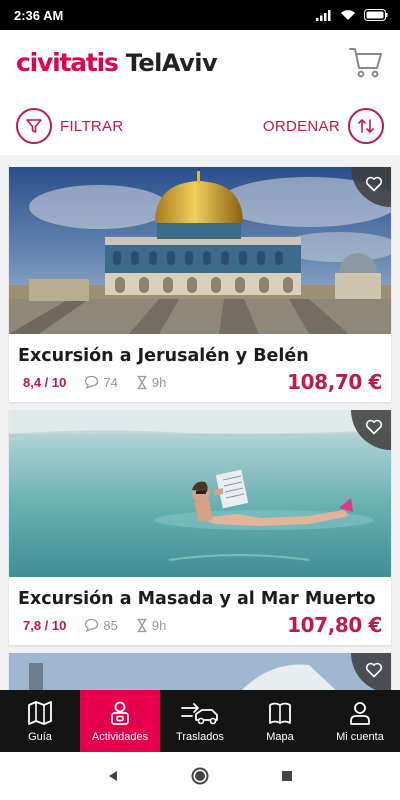 This screenshot has width=400, height=800. What do you see at coordinates (200, 351) in the screenshot?
I see `activity-title: Excursión a Jerusalén y Belén` at bounding box center [200, 351].